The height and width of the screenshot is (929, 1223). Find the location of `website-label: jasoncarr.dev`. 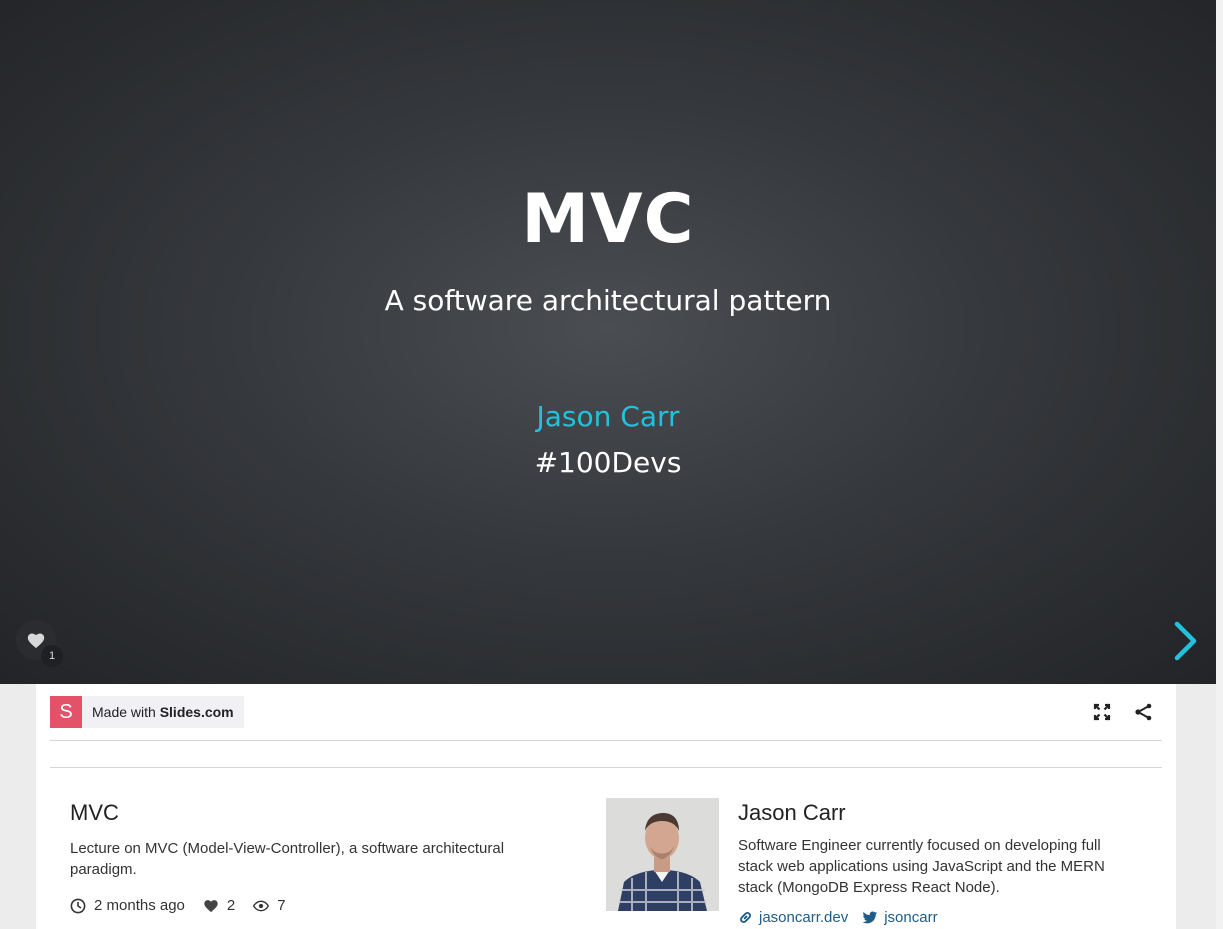

website-label: jasoncarr.dev is located at coordinates (804, 917).